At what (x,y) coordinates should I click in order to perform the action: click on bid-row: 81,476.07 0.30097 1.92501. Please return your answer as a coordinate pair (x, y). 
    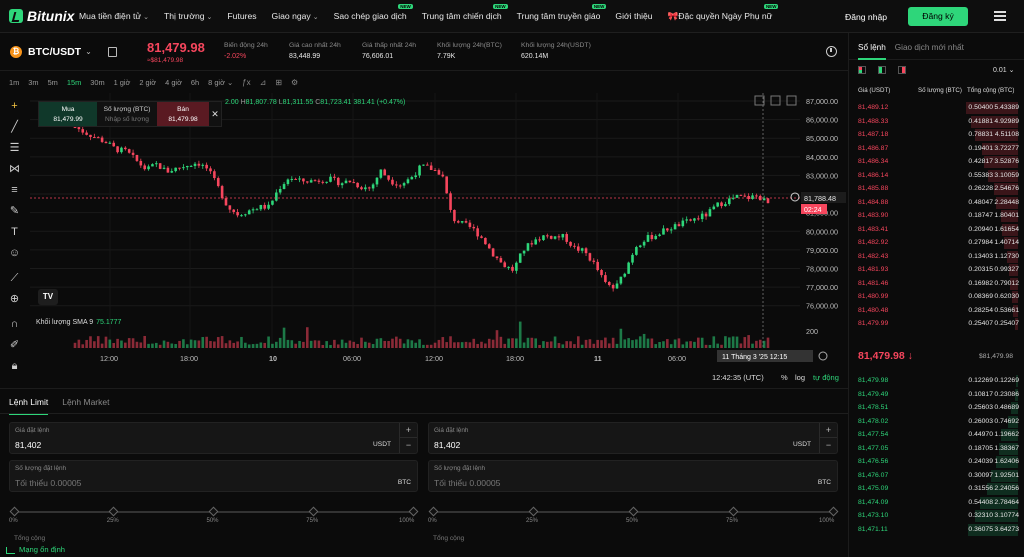
    Looking at the image, I should click on (936, 476).